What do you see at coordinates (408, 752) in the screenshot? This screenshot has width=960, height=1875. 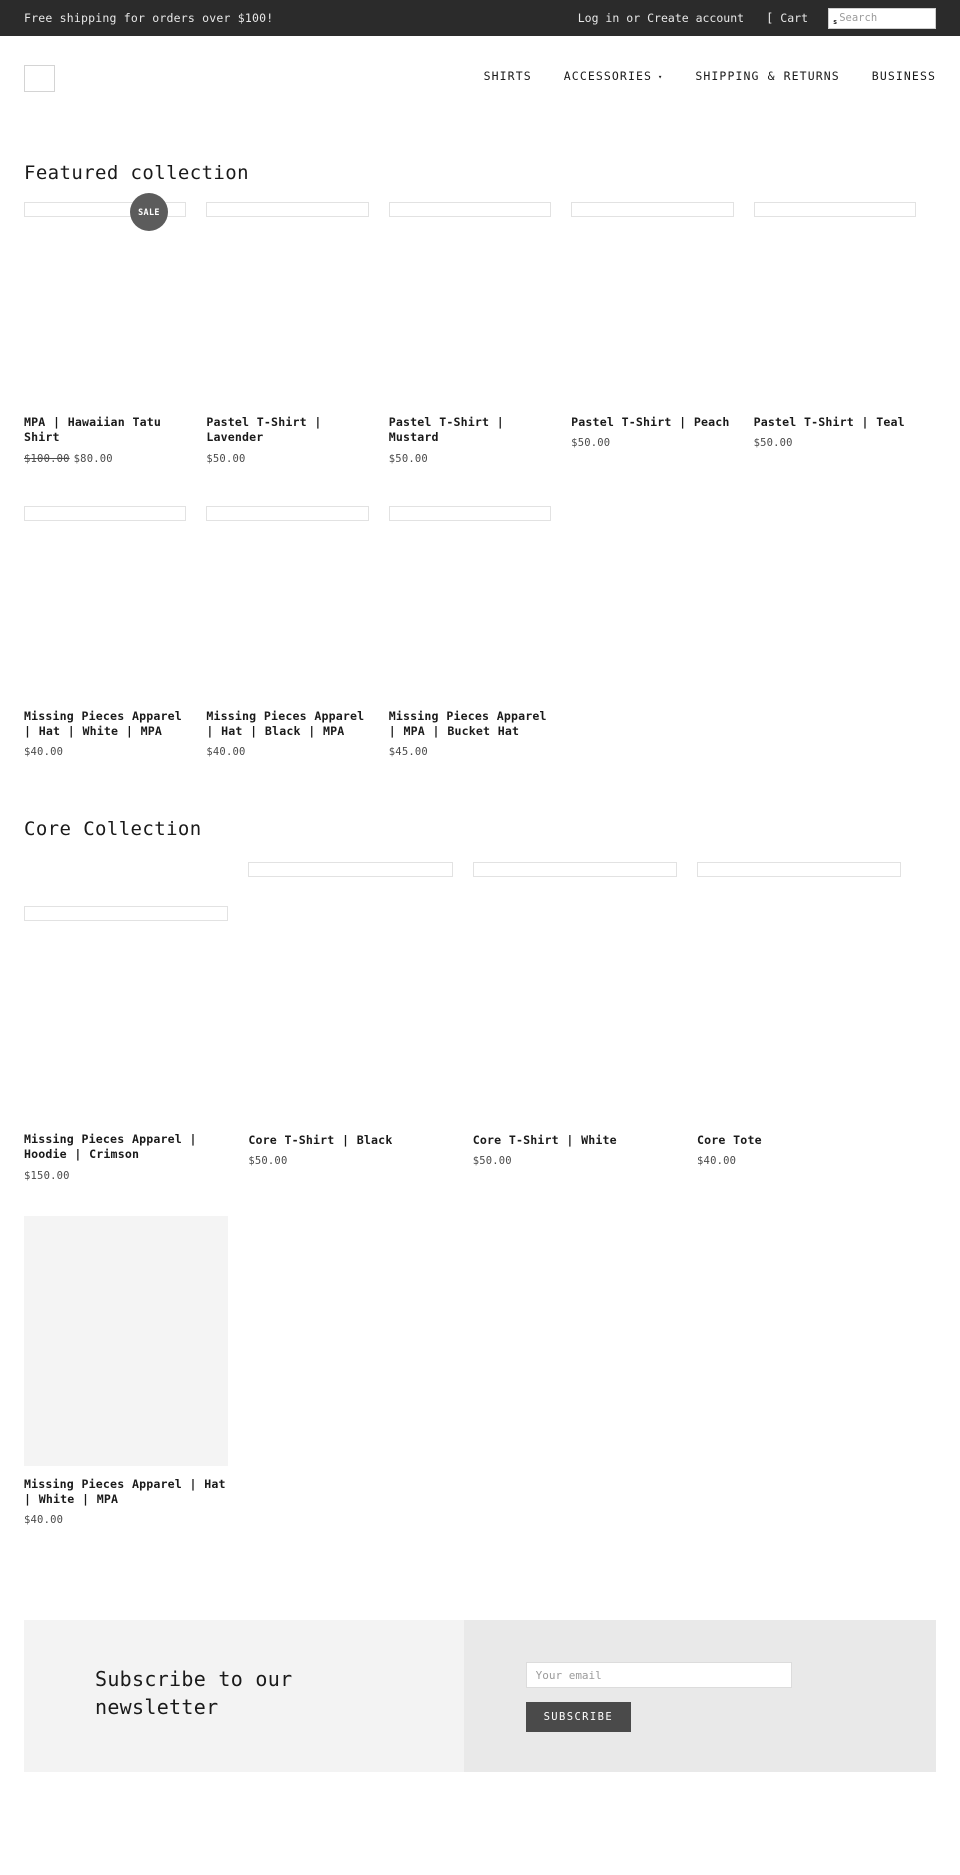 I see `product-price: $45.00` at bounding box center [408, 752].